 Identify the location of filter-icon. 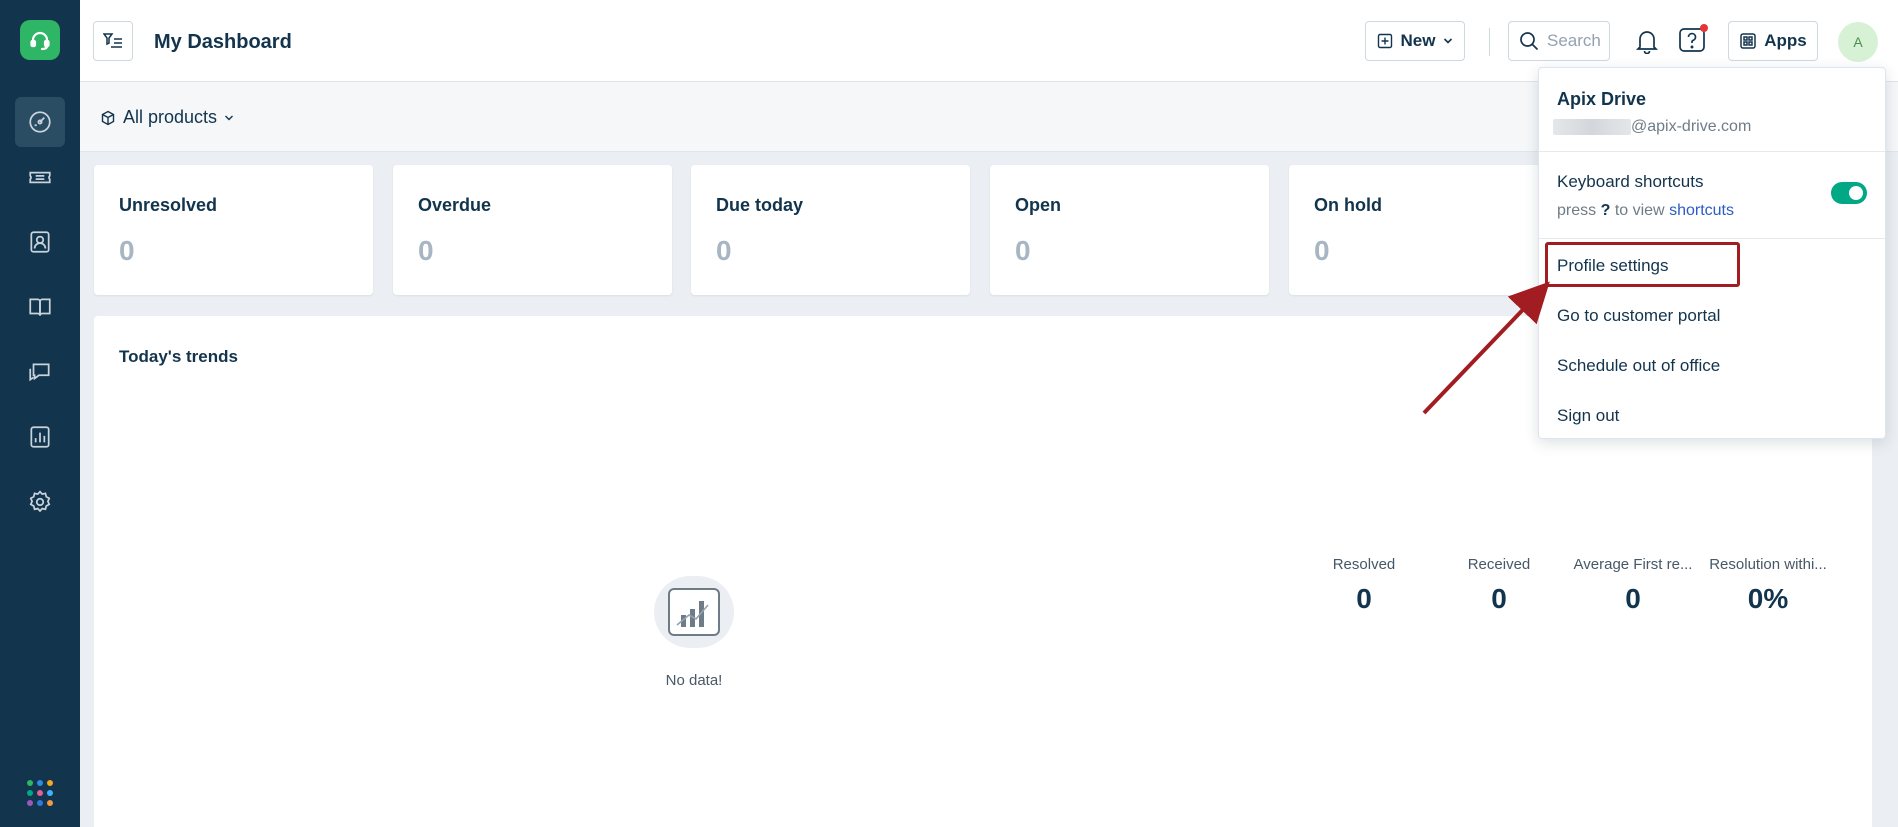
(112, 40).